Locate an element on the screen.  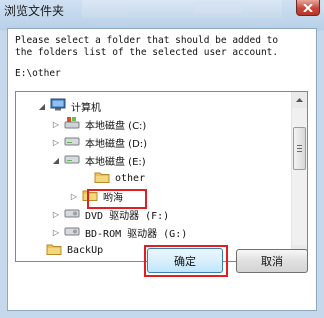
ok-button: 确定 is located at coordinates (185, 260).